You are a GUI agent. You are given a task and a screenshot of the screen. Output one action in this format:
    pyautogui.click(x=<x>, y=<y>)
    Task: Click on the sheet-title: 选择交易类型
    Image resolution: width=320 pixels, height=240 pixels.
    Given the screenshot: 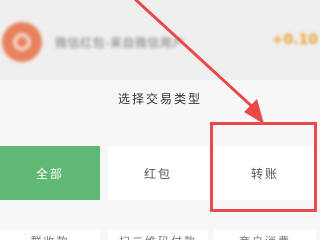 What is the action you would take?
    pyautogui.click(x=159, y=99)
    